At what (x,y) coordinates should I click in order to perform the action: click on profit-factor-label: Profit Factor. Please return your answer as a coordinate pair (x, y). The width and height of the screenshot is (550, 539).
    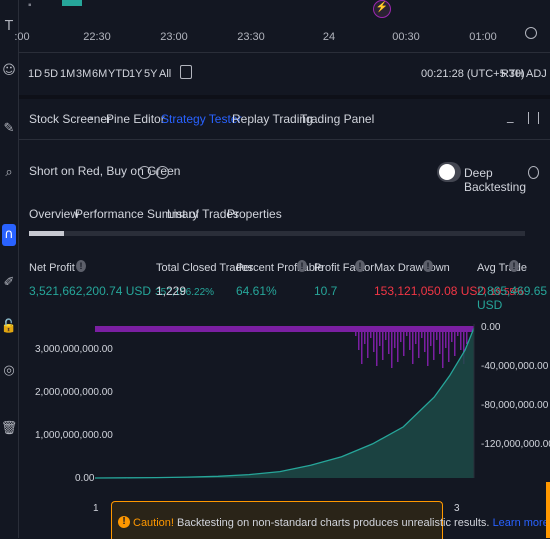
    Looking at the image, I should click on (344, 268).